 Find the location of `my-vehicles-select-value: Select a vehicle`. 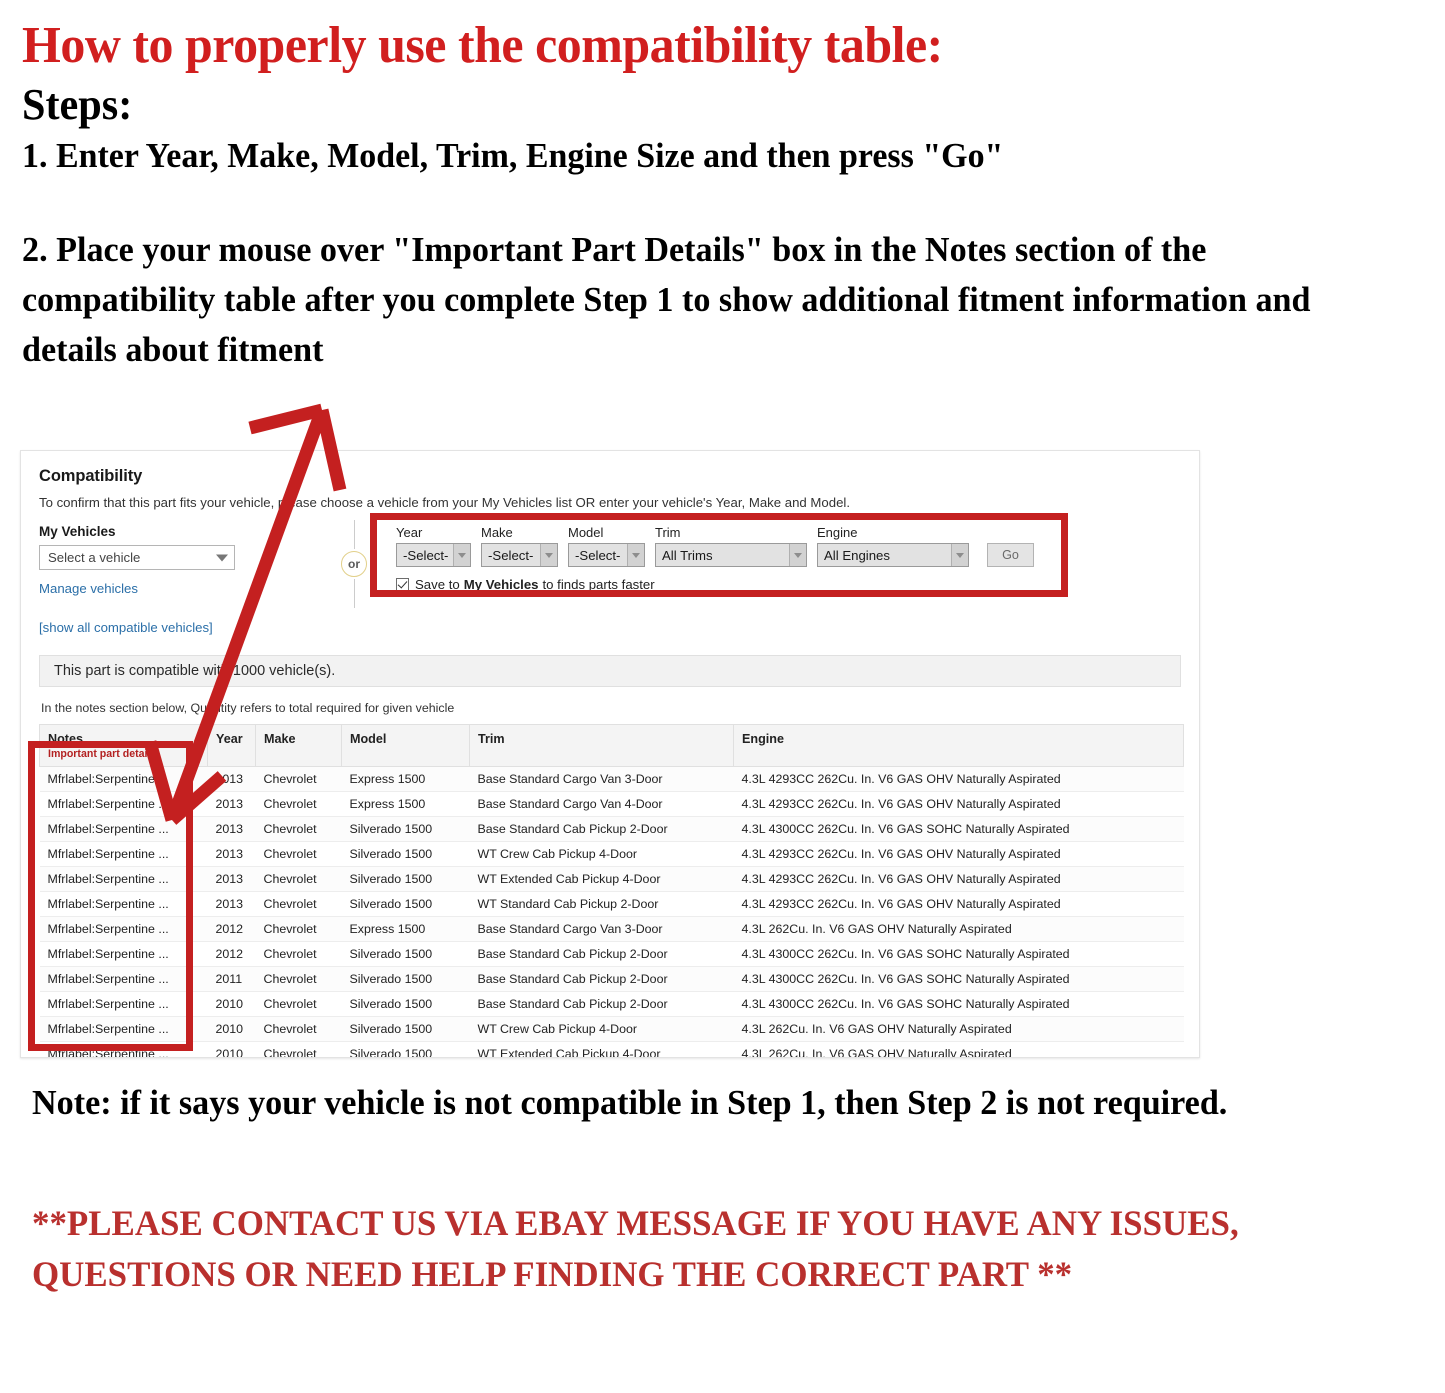

my-vehicles-select-value: Select a vehicle is located at coordinates (94, 557).